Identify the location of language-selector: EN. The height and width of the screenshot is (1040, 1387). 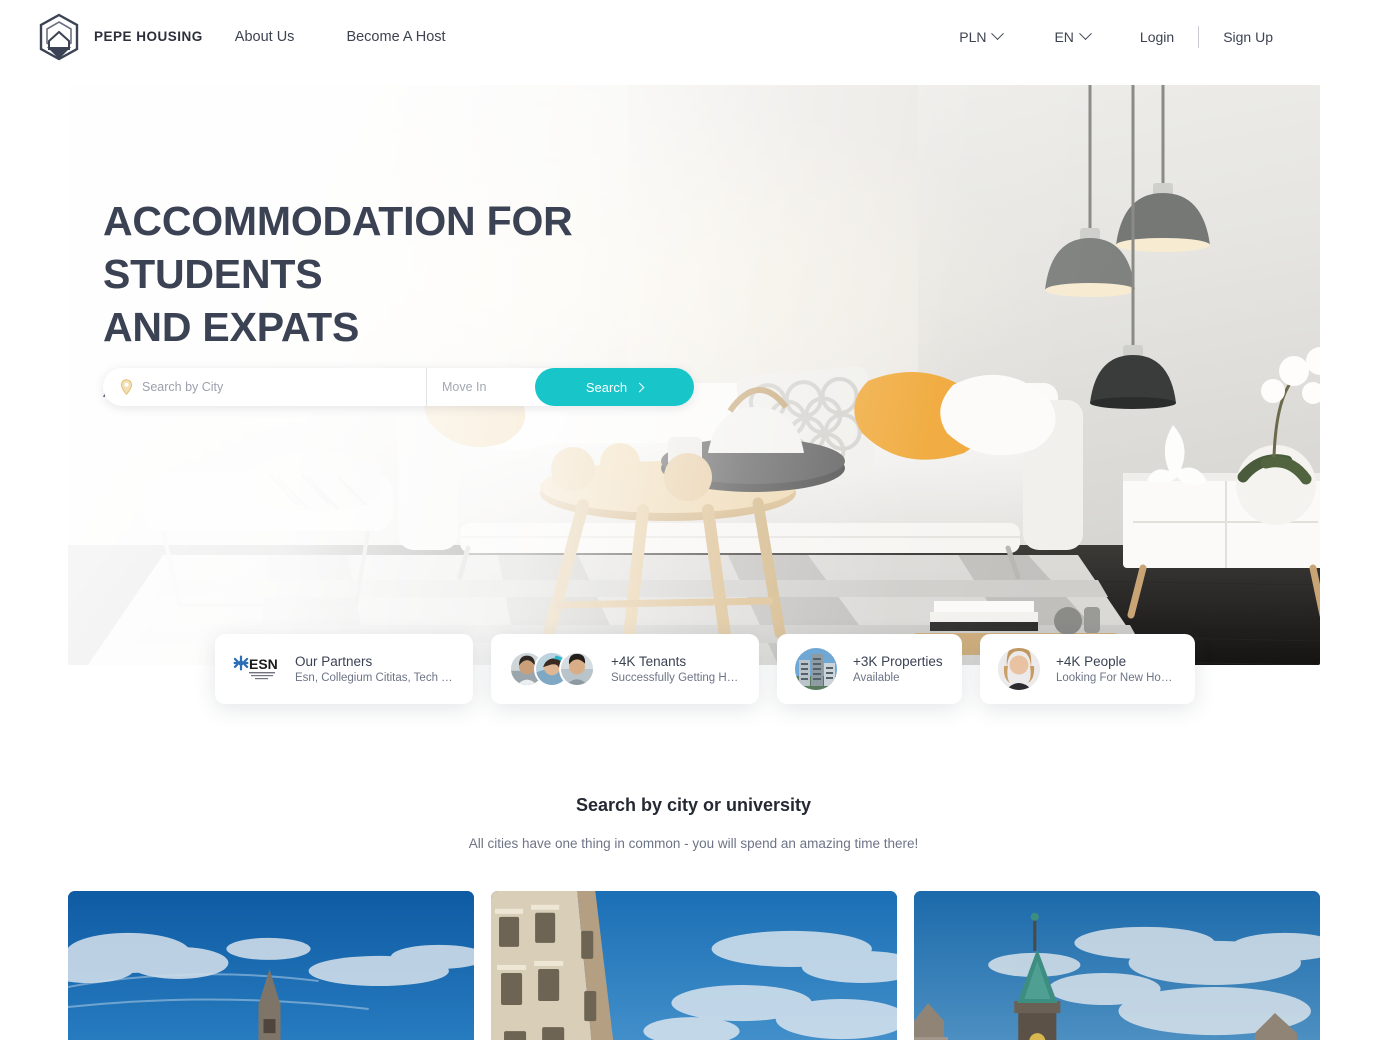
(1071, 36).